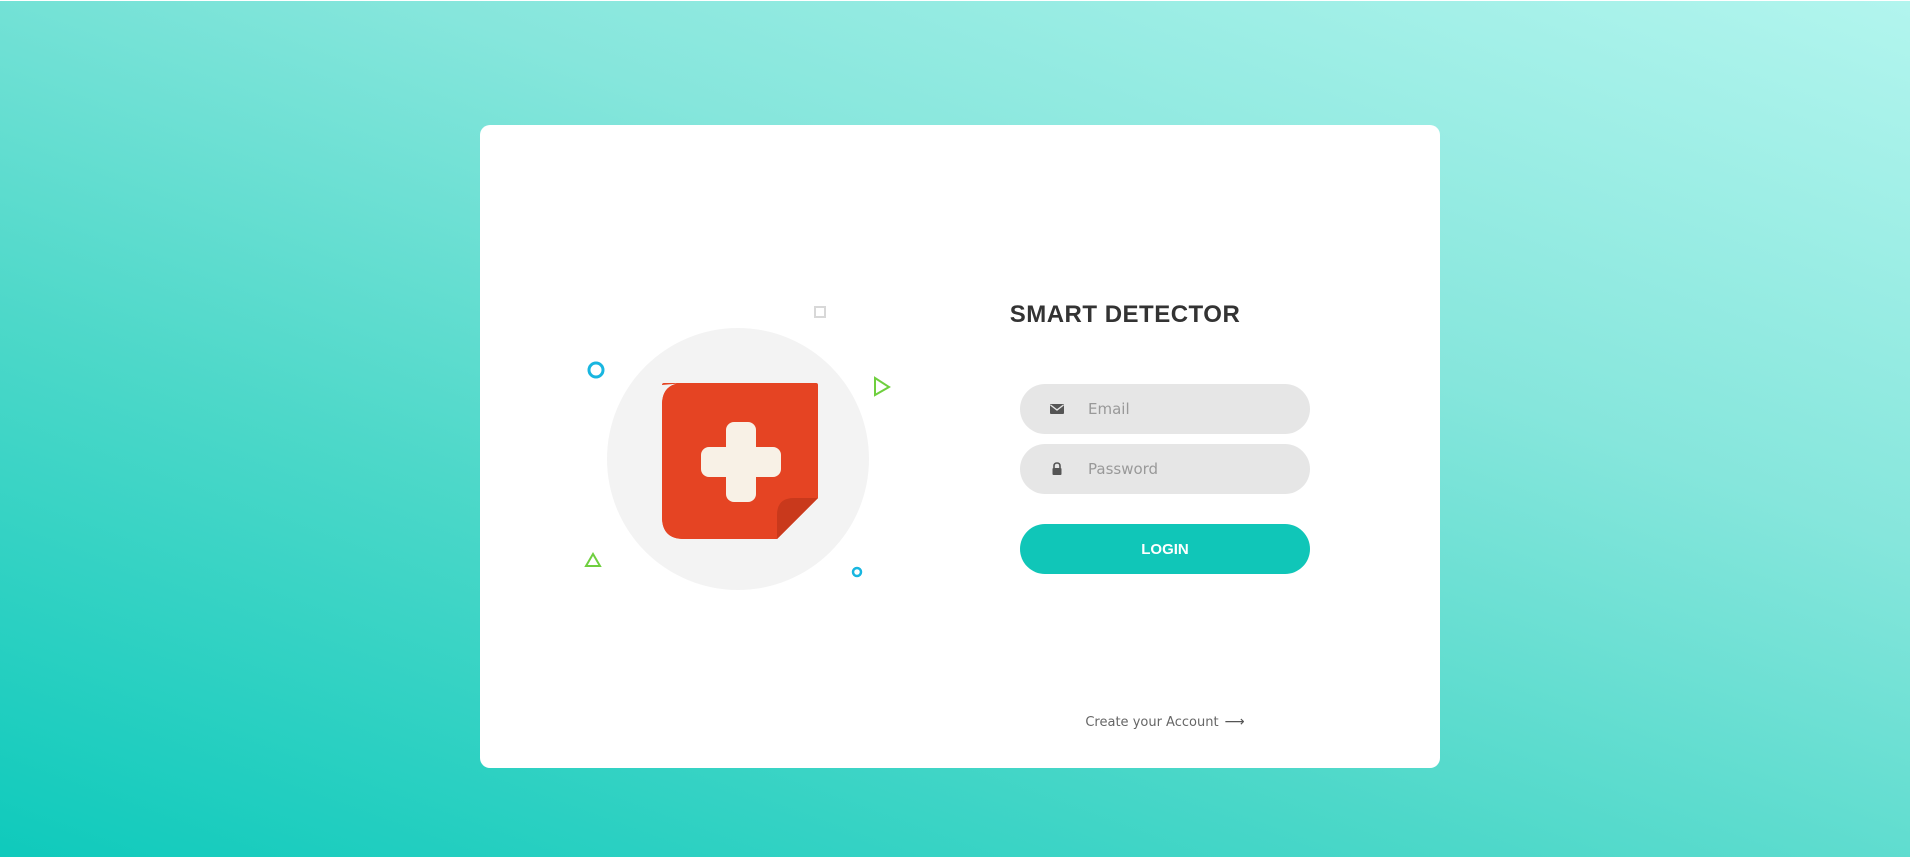 The width and height of the screenshot is (1910, 857). I want to click on medical-plus-note-icon, so click(740, 461).